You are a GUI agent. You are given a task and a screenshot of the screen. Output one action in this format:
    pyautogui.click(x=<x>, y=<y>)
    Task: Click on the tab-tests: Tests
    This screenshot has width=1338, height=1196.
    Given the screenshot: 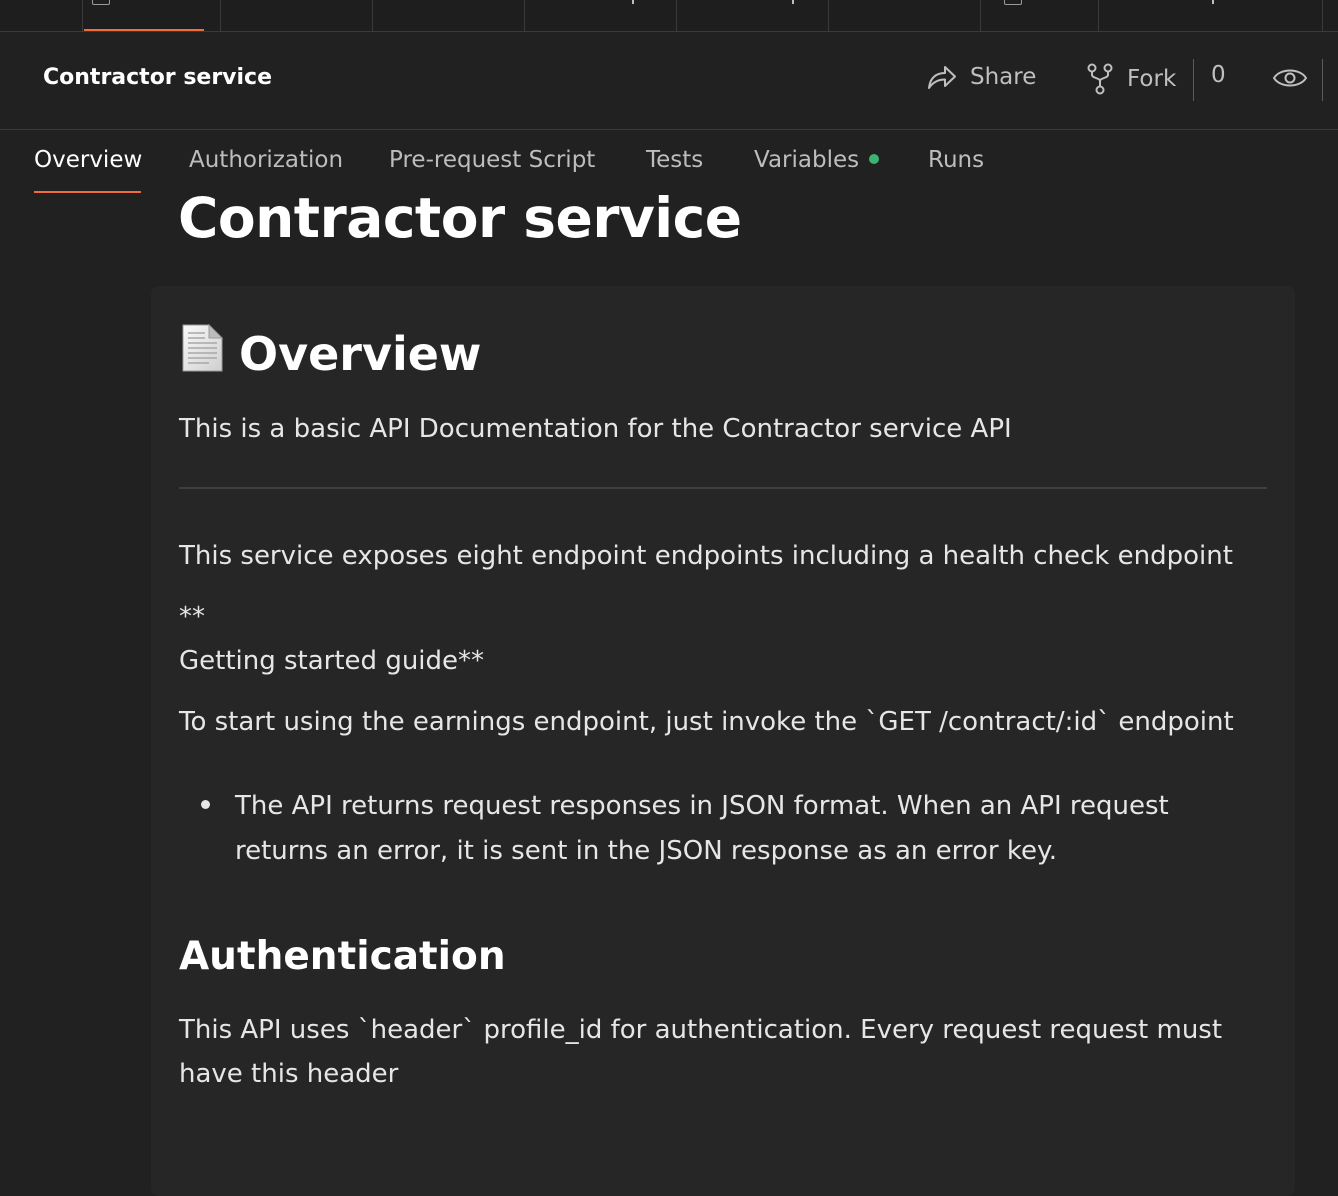 What is the action you would take?
    pyautogui.click(x=674, y=160)
    